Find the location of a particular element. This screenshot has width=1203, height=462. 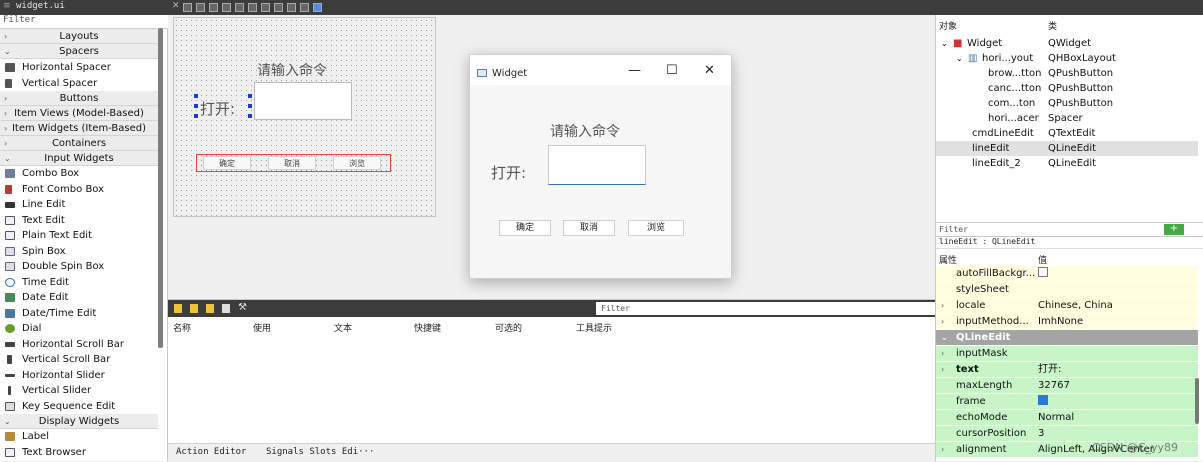

property-column-header: 属性 is located at coordinates (948, 259).